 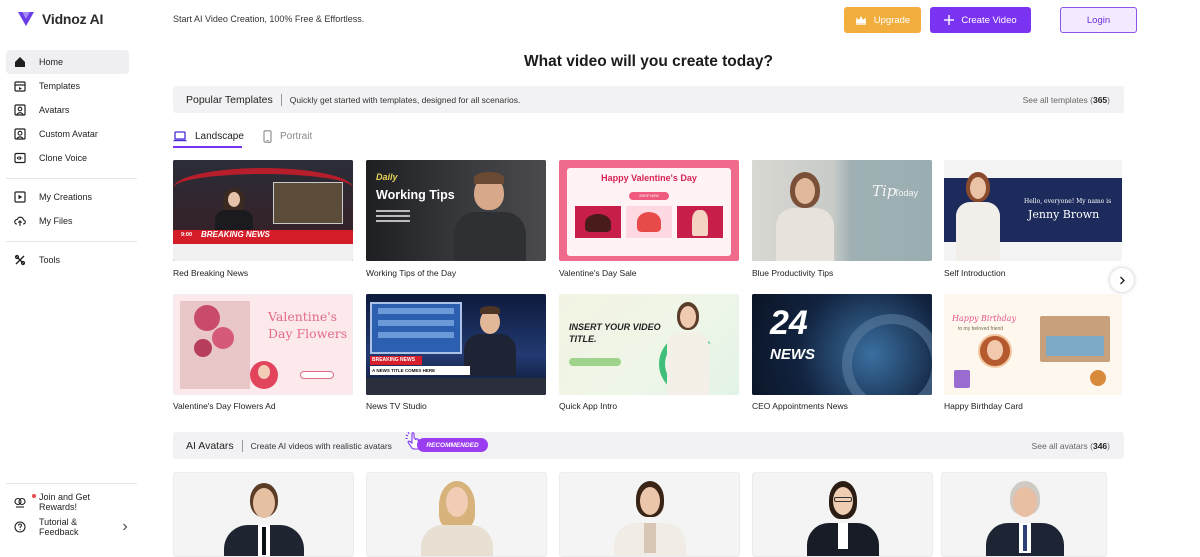 I want to click on sidebar-item-label: Join and Get Rewards!, so click(x=65, y=502).